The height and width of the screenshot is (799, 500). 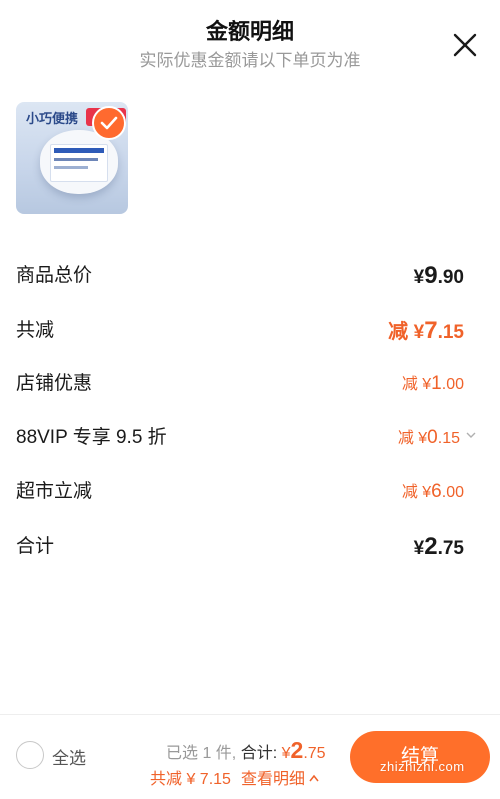 I want to click on row-label: 超市立减, so click(x=54, y=491).